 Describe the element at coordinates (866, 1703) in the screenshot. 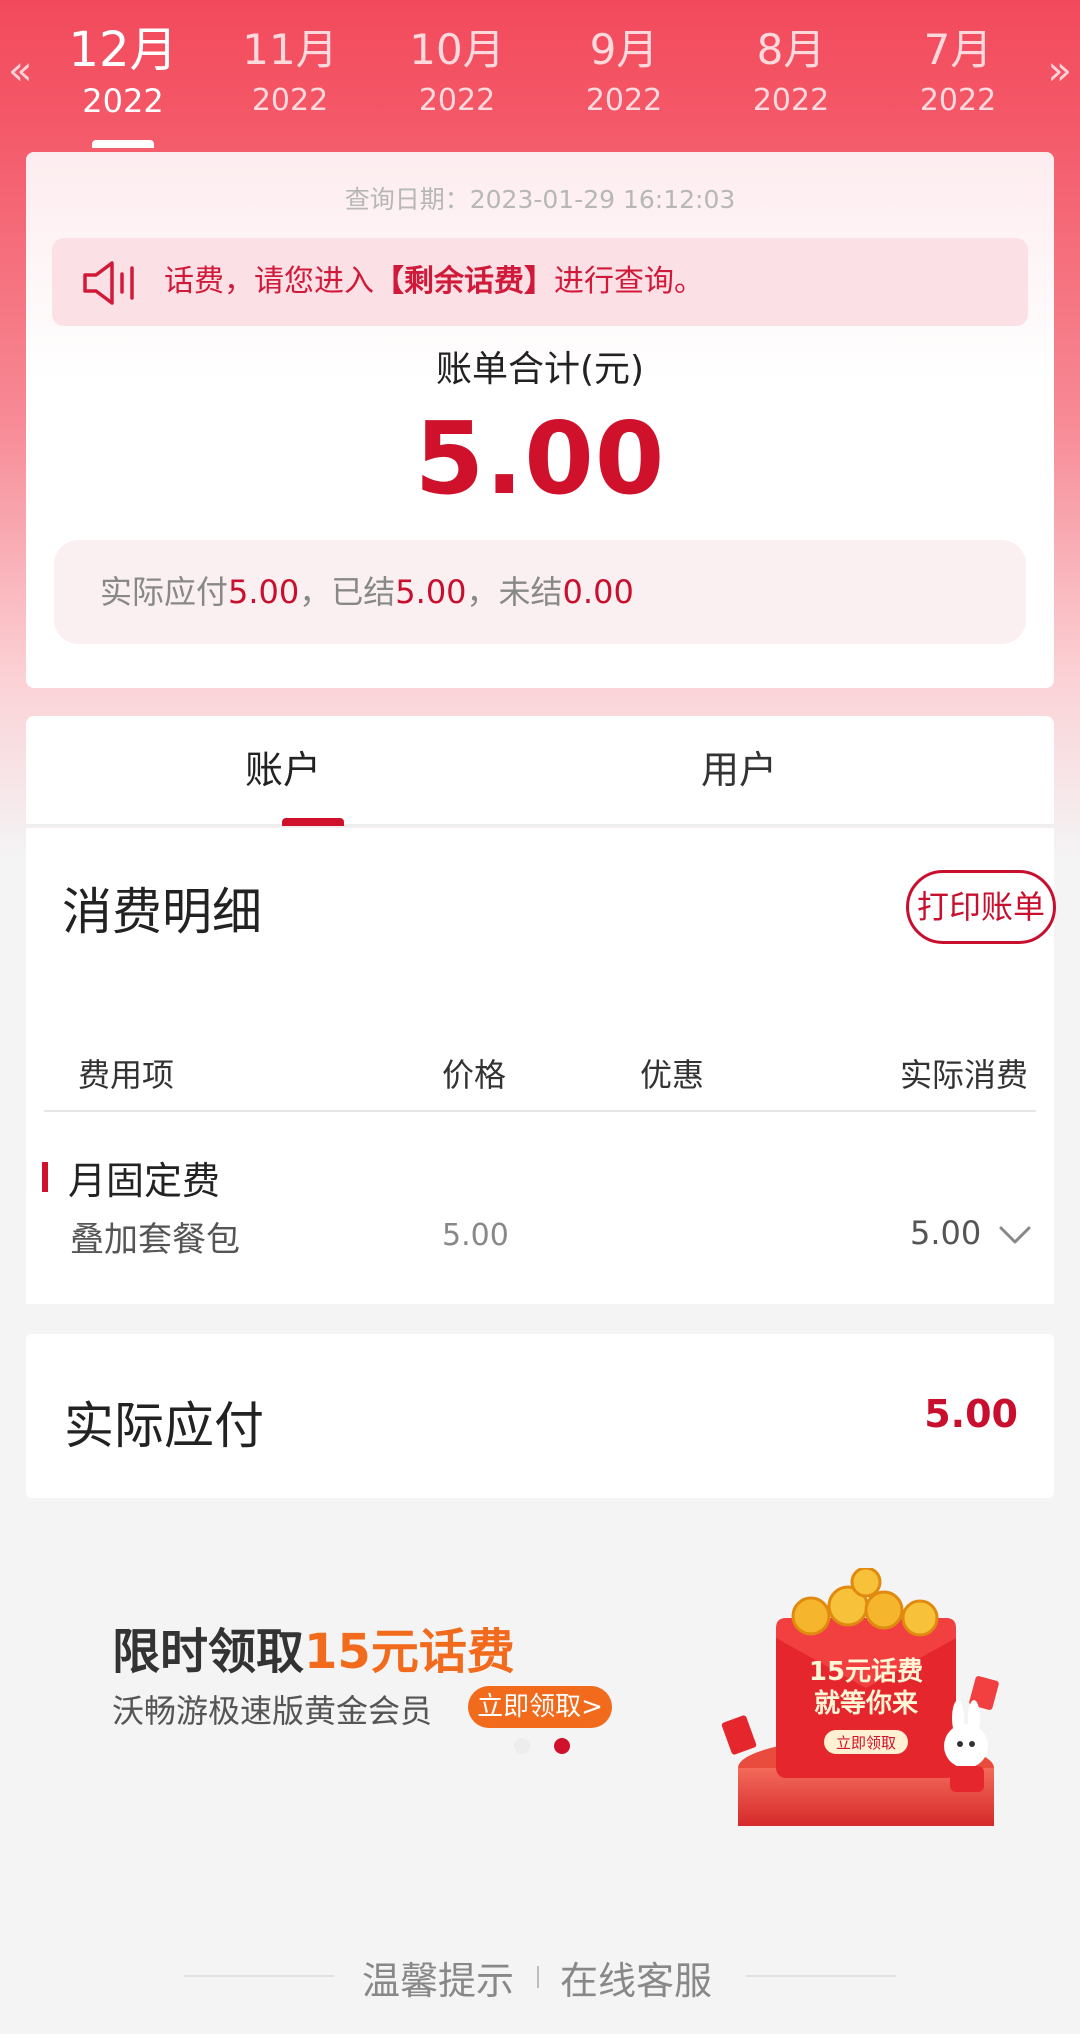

I see `banner-art-line2: 就等你来` at that location.